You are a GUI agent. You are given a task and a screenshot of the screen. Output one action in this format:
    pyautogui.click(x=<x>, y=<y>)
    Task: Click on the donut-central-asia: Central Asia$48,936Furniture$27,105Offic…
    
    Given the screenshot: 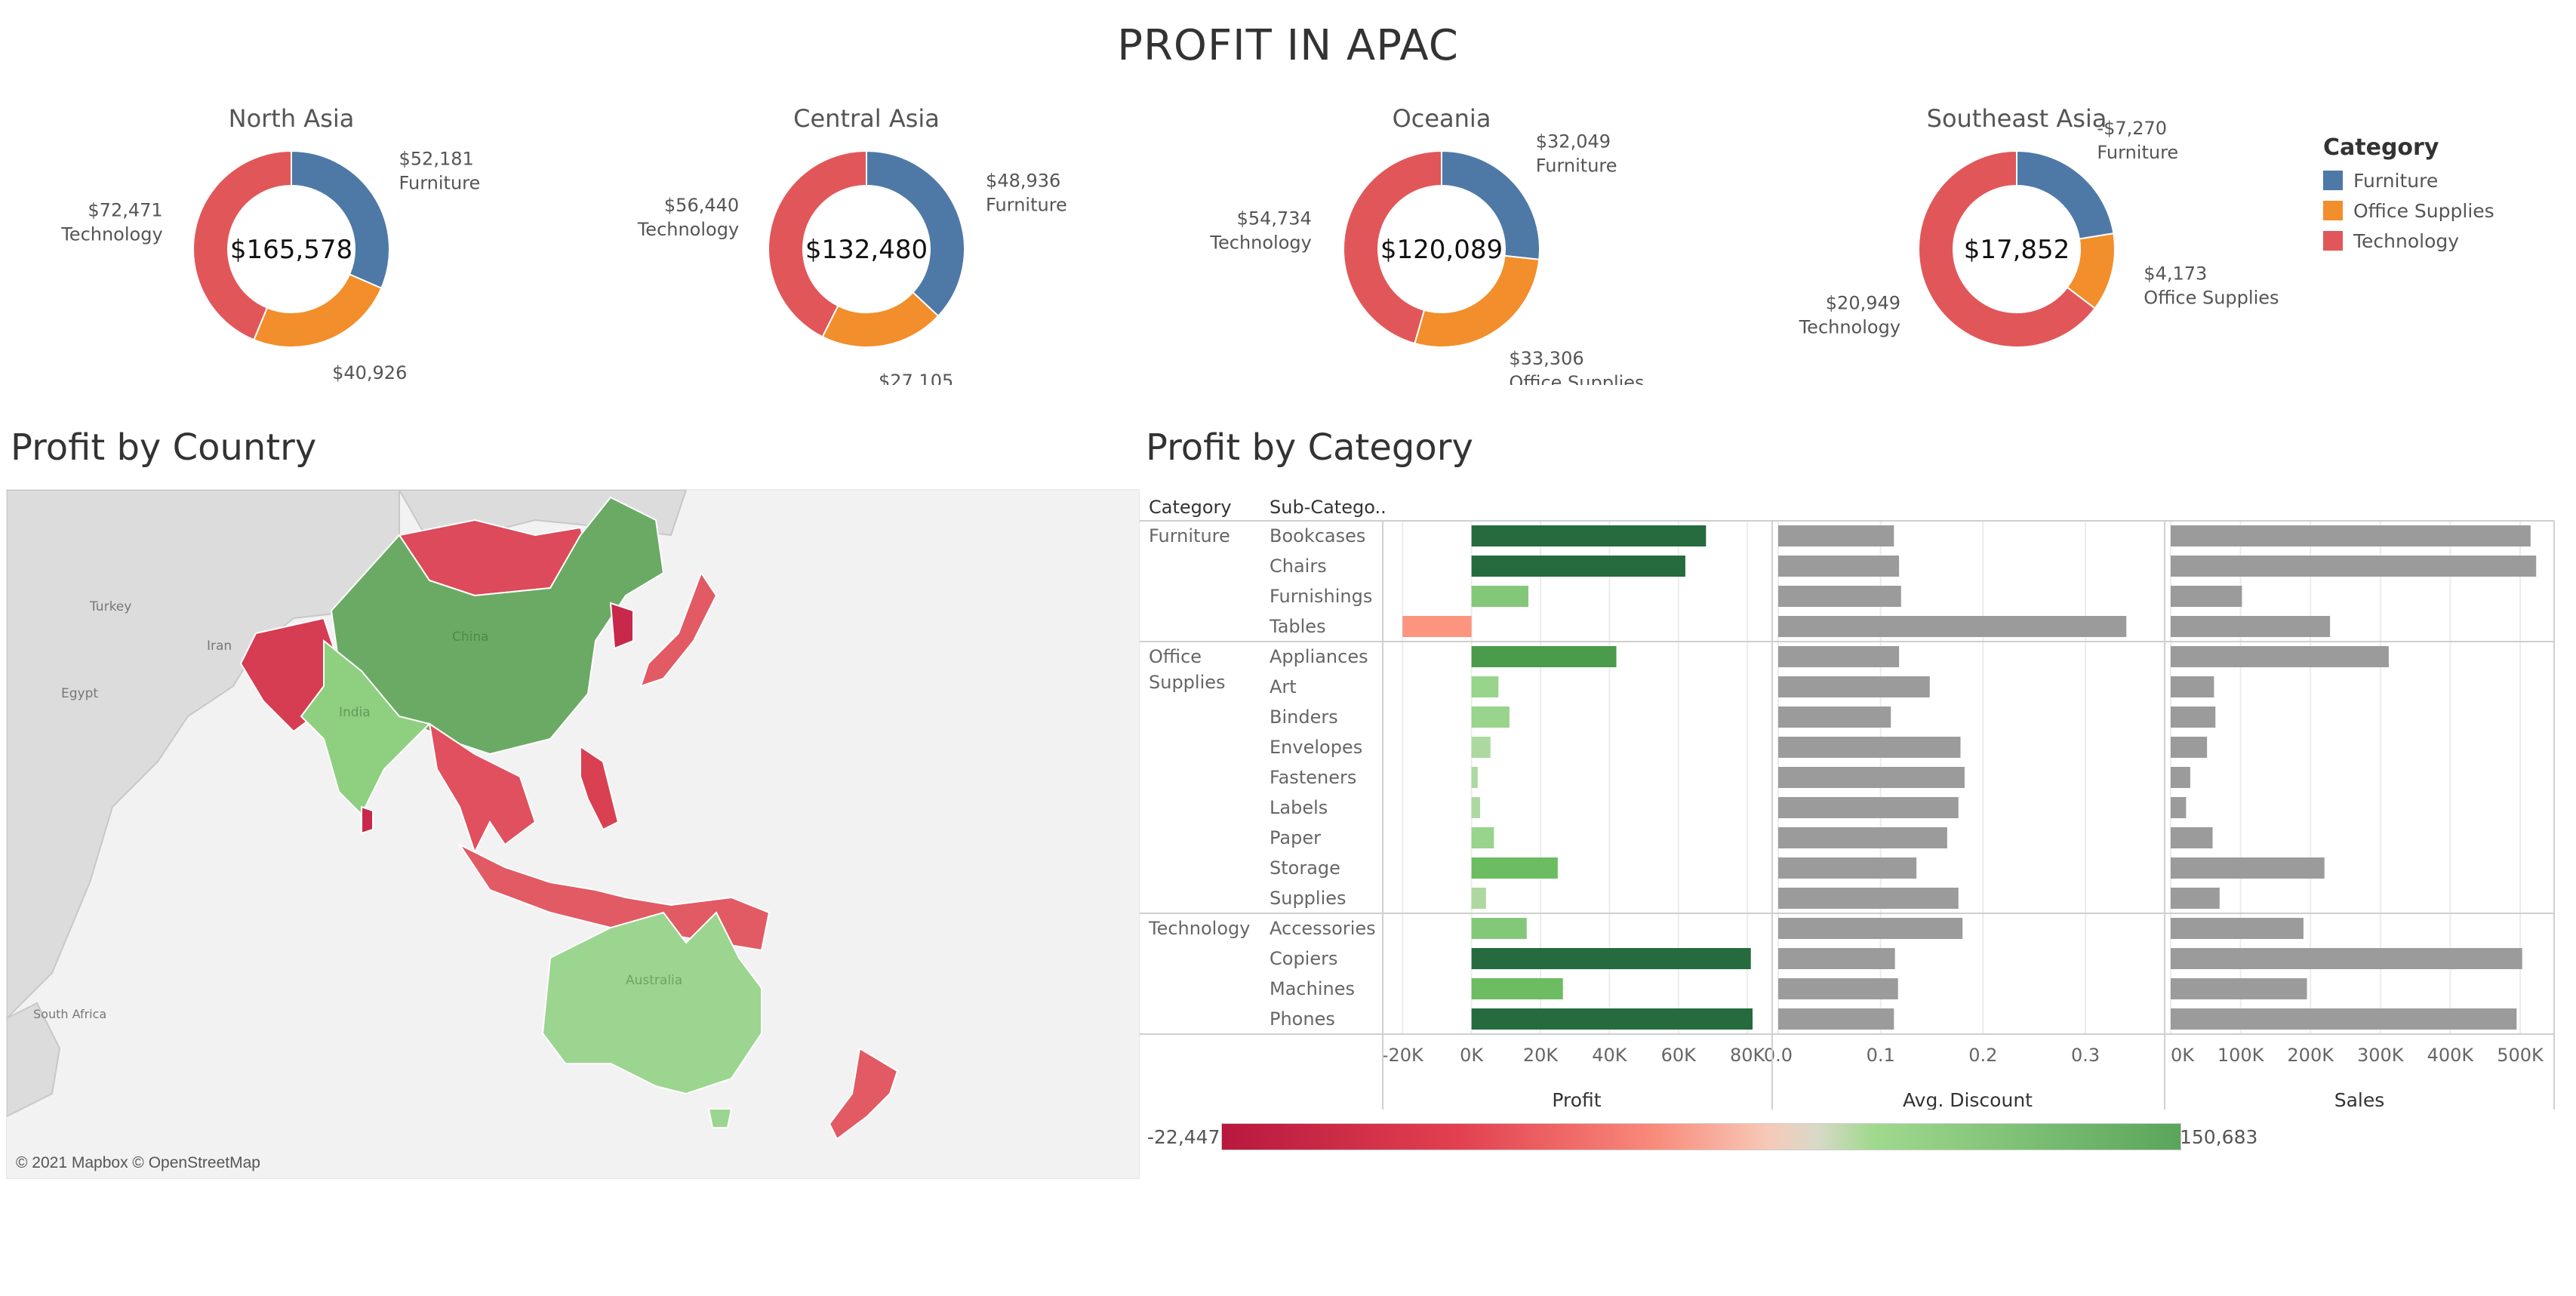 What is the action you would take?
    pyautogui.click(x=866, y=241)
    